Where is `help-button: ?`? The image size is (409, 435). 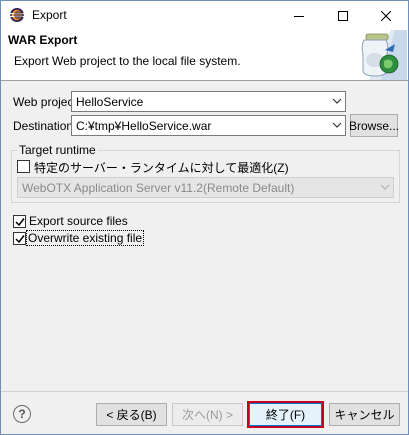 help-button: ? is located at coordinates (22, 414).